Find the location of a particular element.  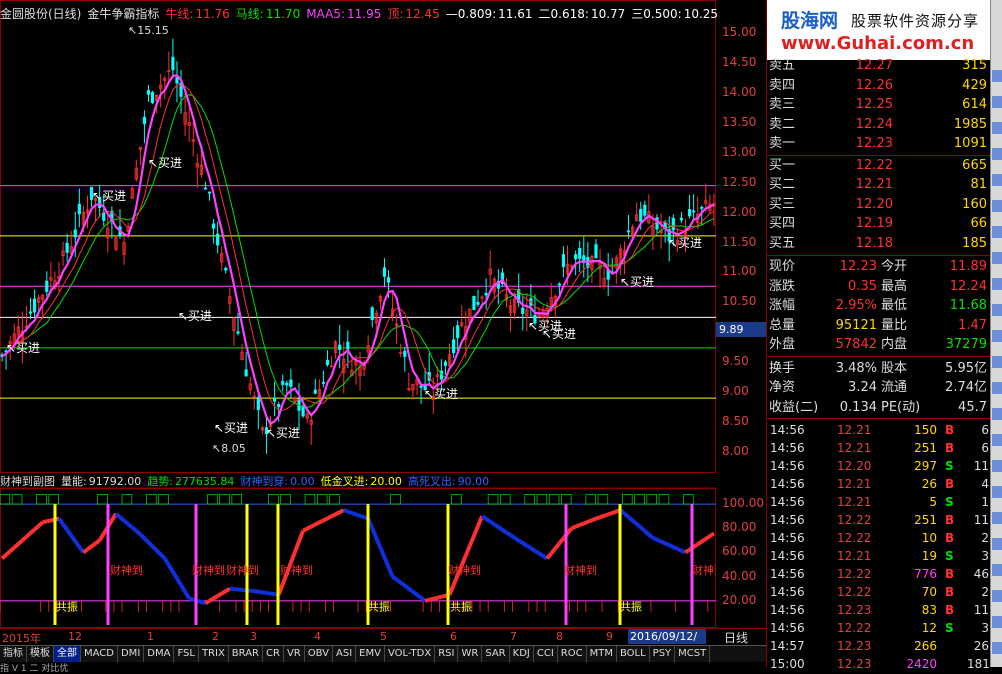

tick-row: 14:5612.2210B2 is located at coordinates (879, 538).